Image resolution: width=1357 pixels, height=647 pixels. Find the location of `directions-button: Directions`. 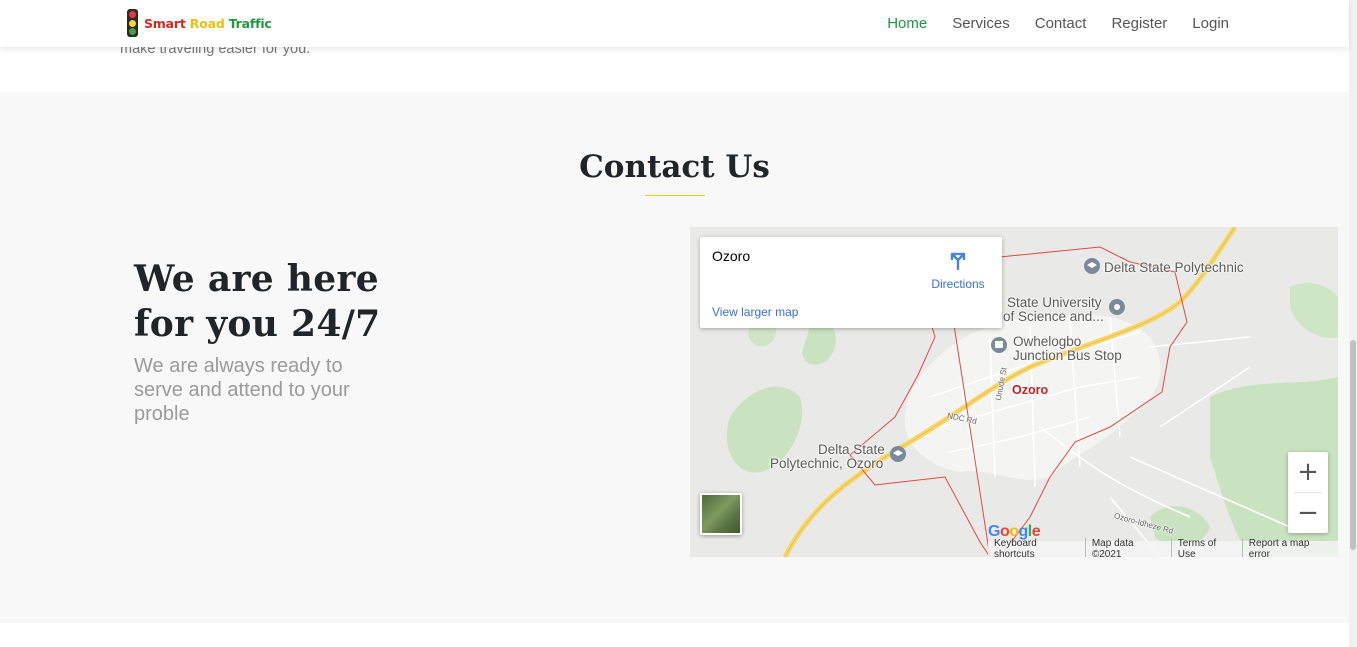

directions-button: Directions is located at coordinates (958, 270).